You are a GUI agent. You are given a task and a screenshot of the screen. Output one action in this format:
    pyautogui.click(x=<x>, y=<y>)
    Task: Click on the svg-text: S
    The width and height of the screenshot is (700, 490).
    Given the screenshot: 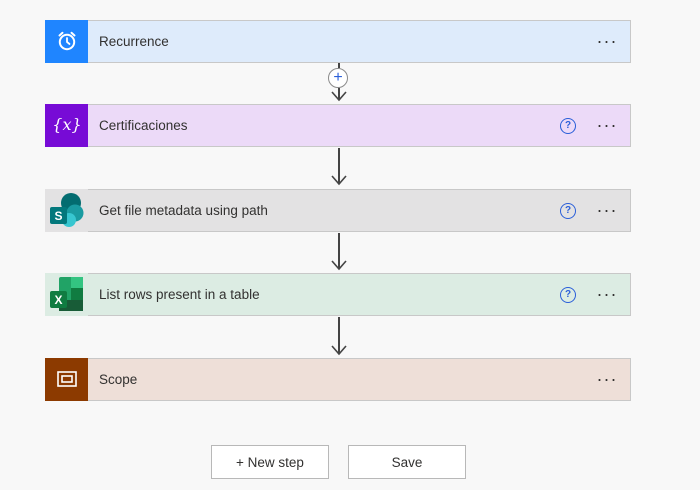 What is the action you would take?
    pyautogui.click(x=58, y=216)
    